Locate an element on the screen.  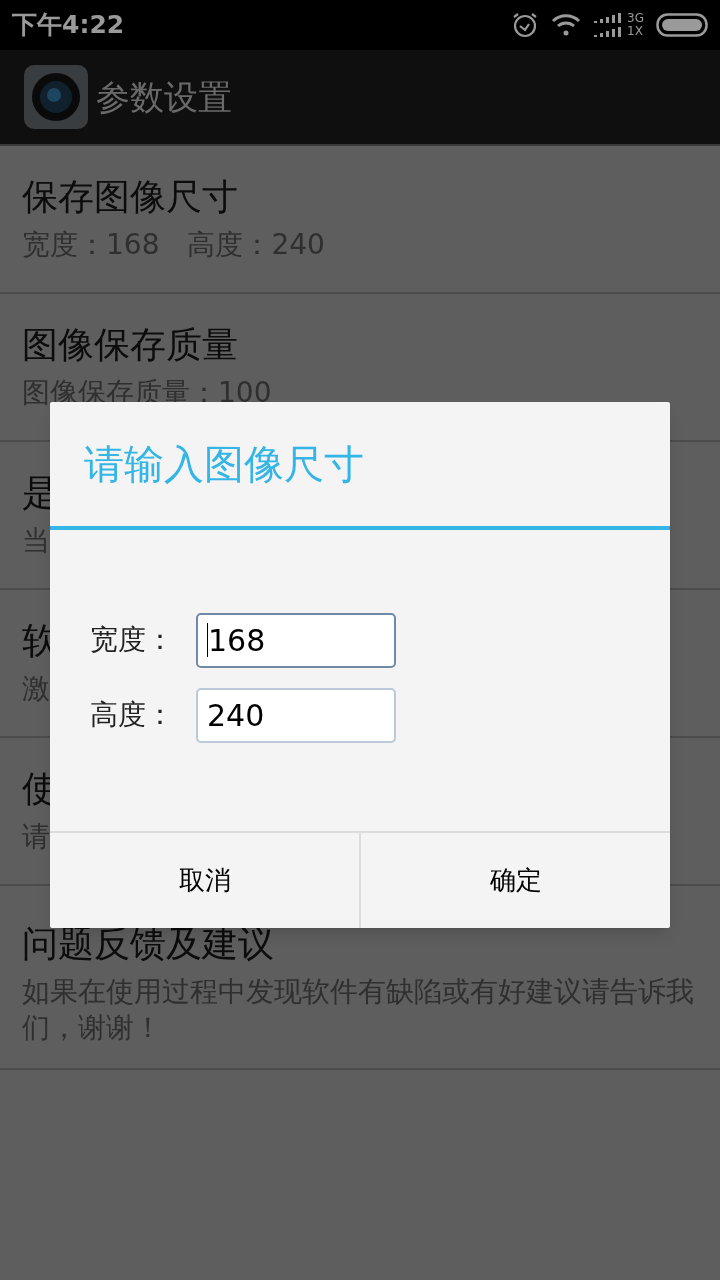
signal-icon is located at coordinates (608, 25).